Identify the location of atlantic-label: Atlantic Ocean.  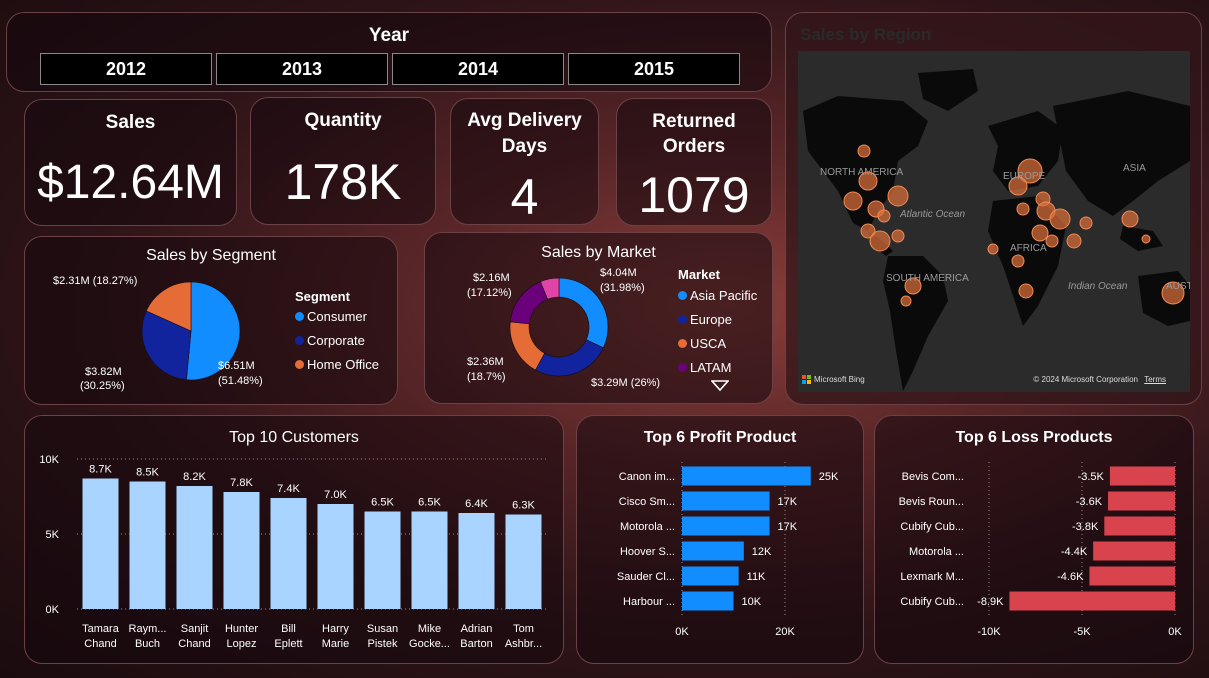
(932, 214).